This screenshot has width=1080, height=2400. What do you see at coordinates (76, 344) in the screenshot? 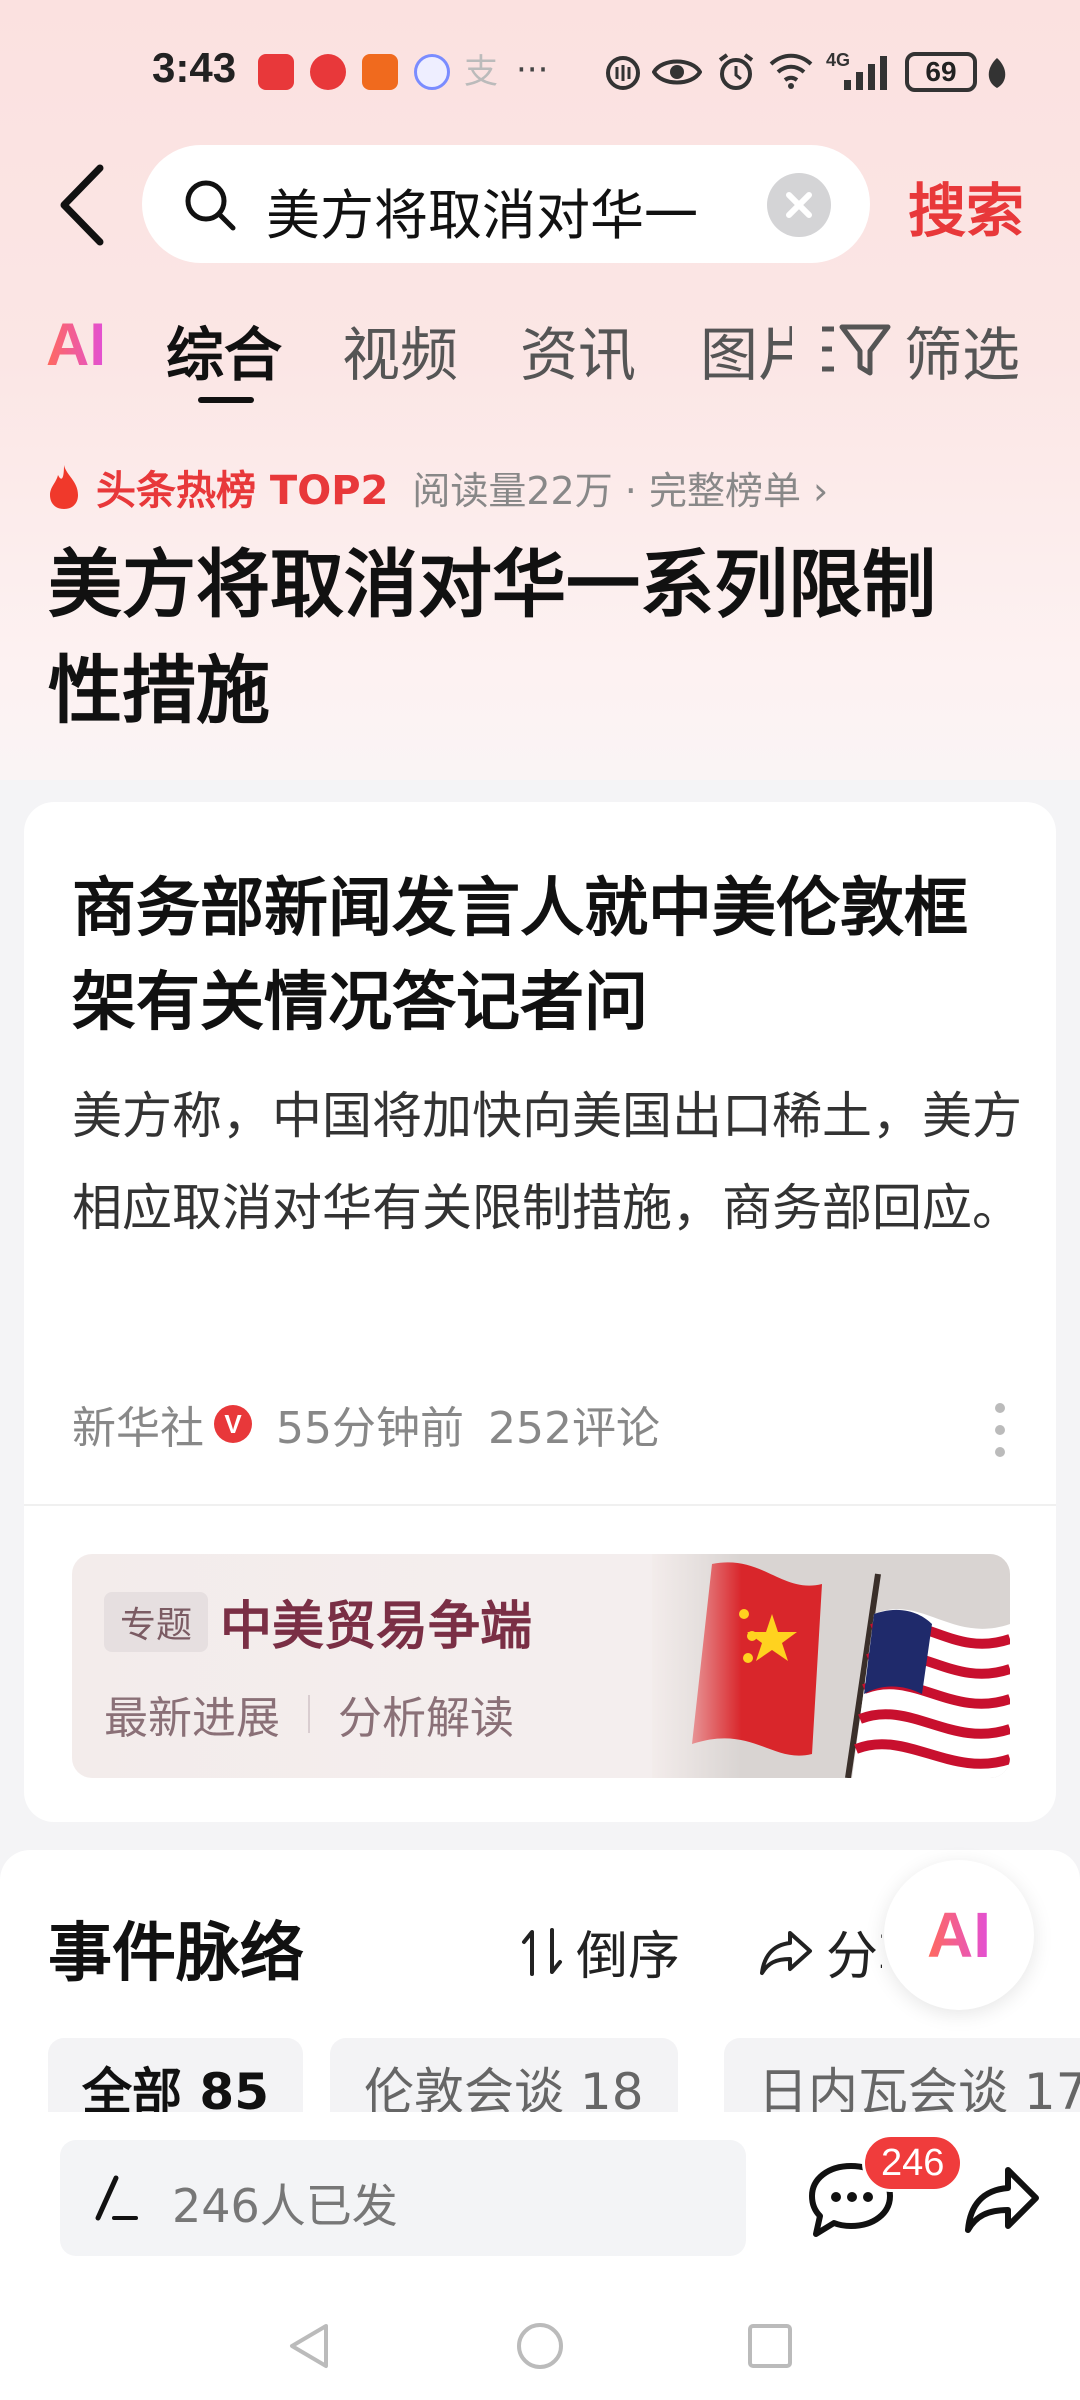
I see `tab-ai: AI` at bounding box center [76, 344].